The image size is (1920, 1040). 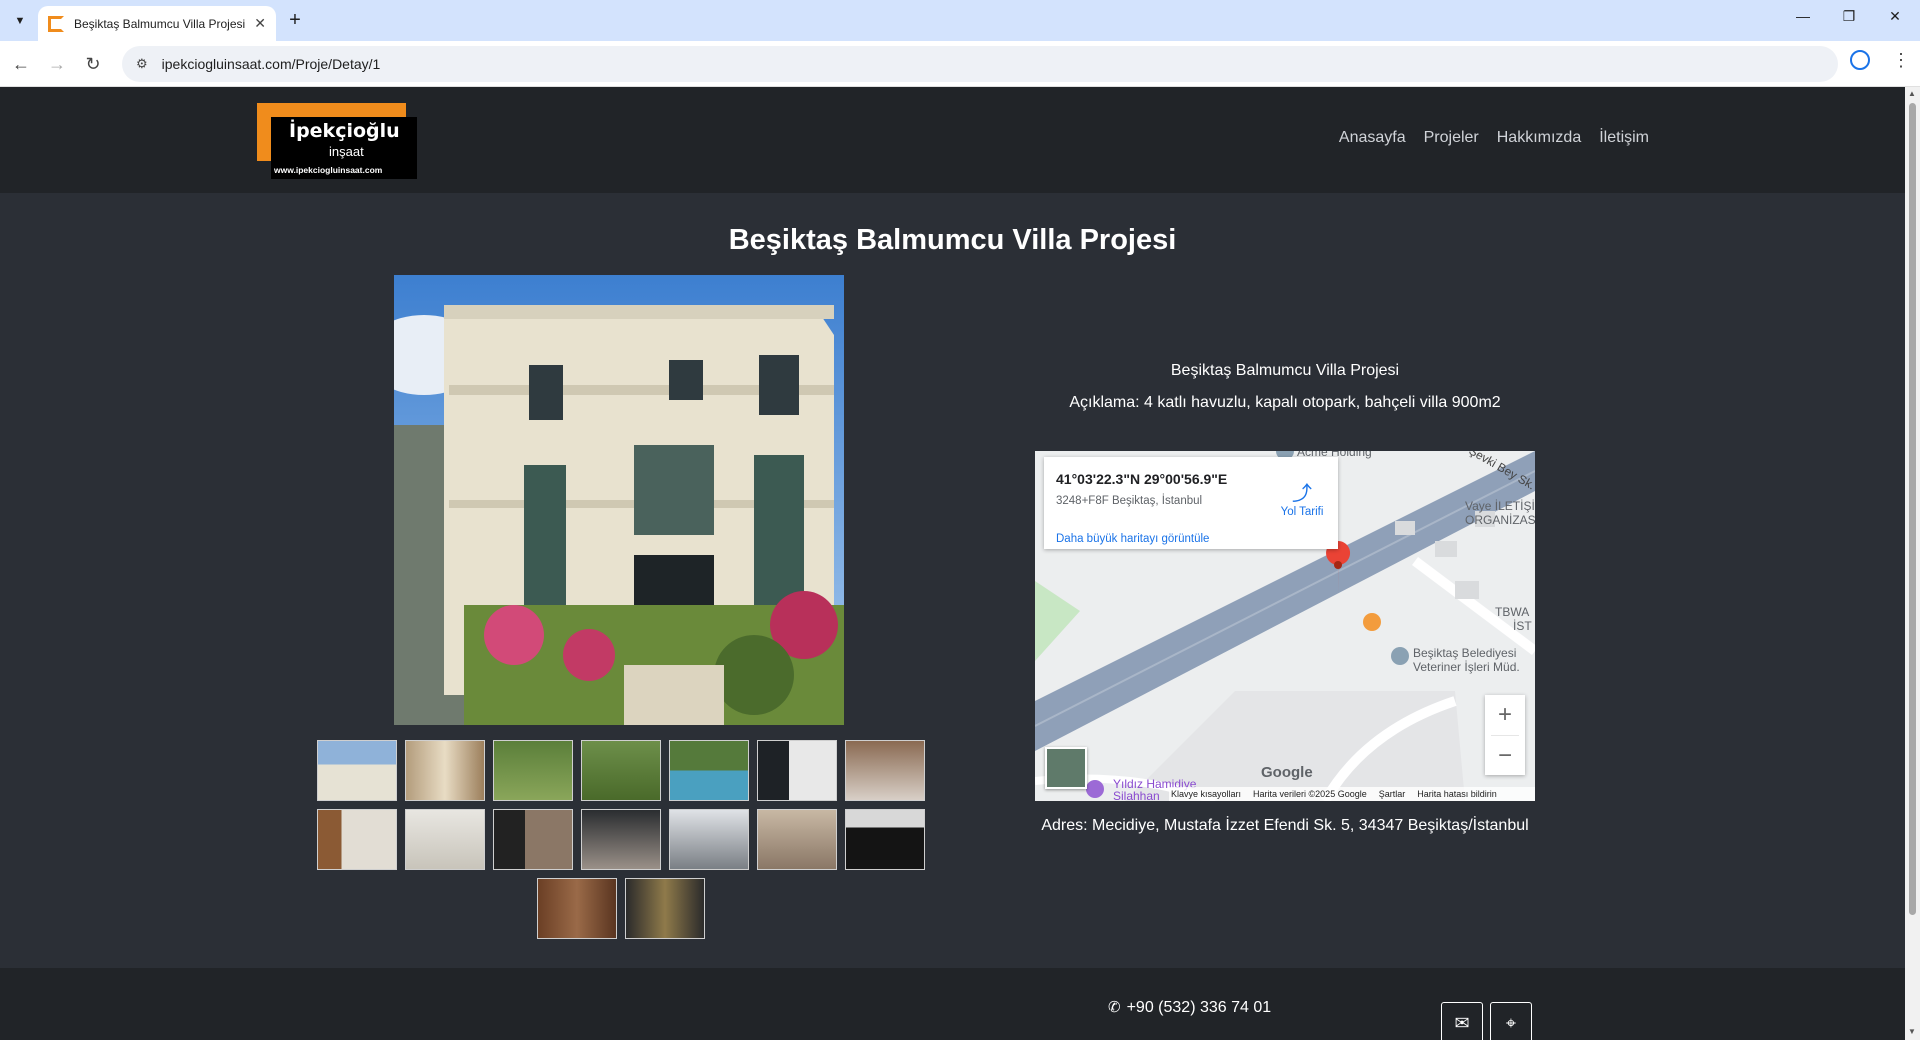 I want to click on bigger-map-link: Daha büyük haritayı görüntüle, so click(x=1191, y=539).